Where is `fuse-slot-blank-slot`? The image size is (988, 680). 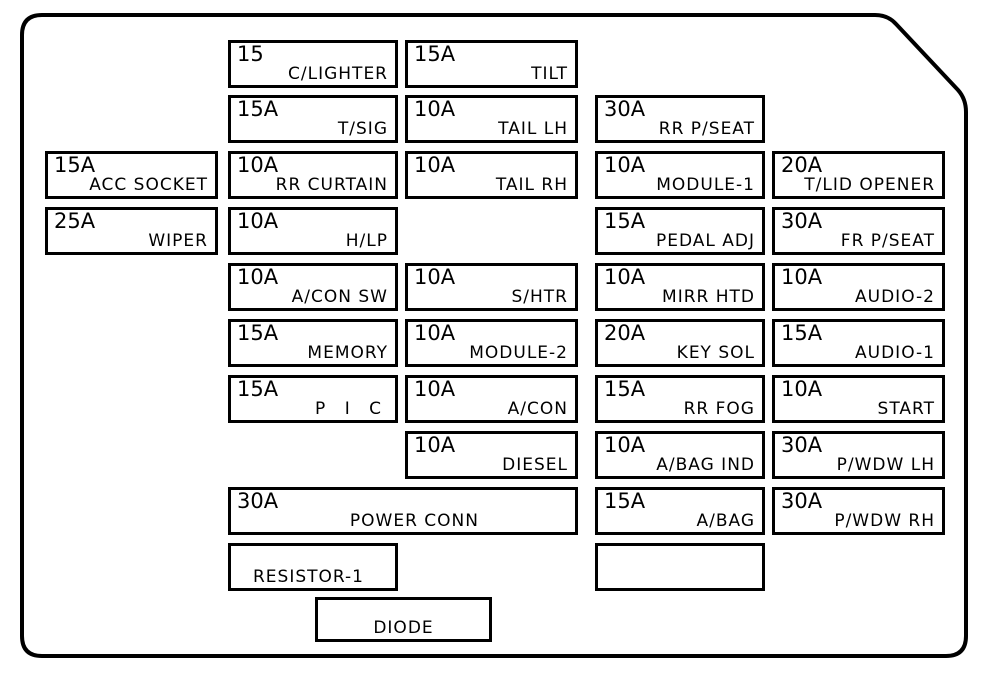 fuse-slot-blank-slot is located at coordinates (680, 567).